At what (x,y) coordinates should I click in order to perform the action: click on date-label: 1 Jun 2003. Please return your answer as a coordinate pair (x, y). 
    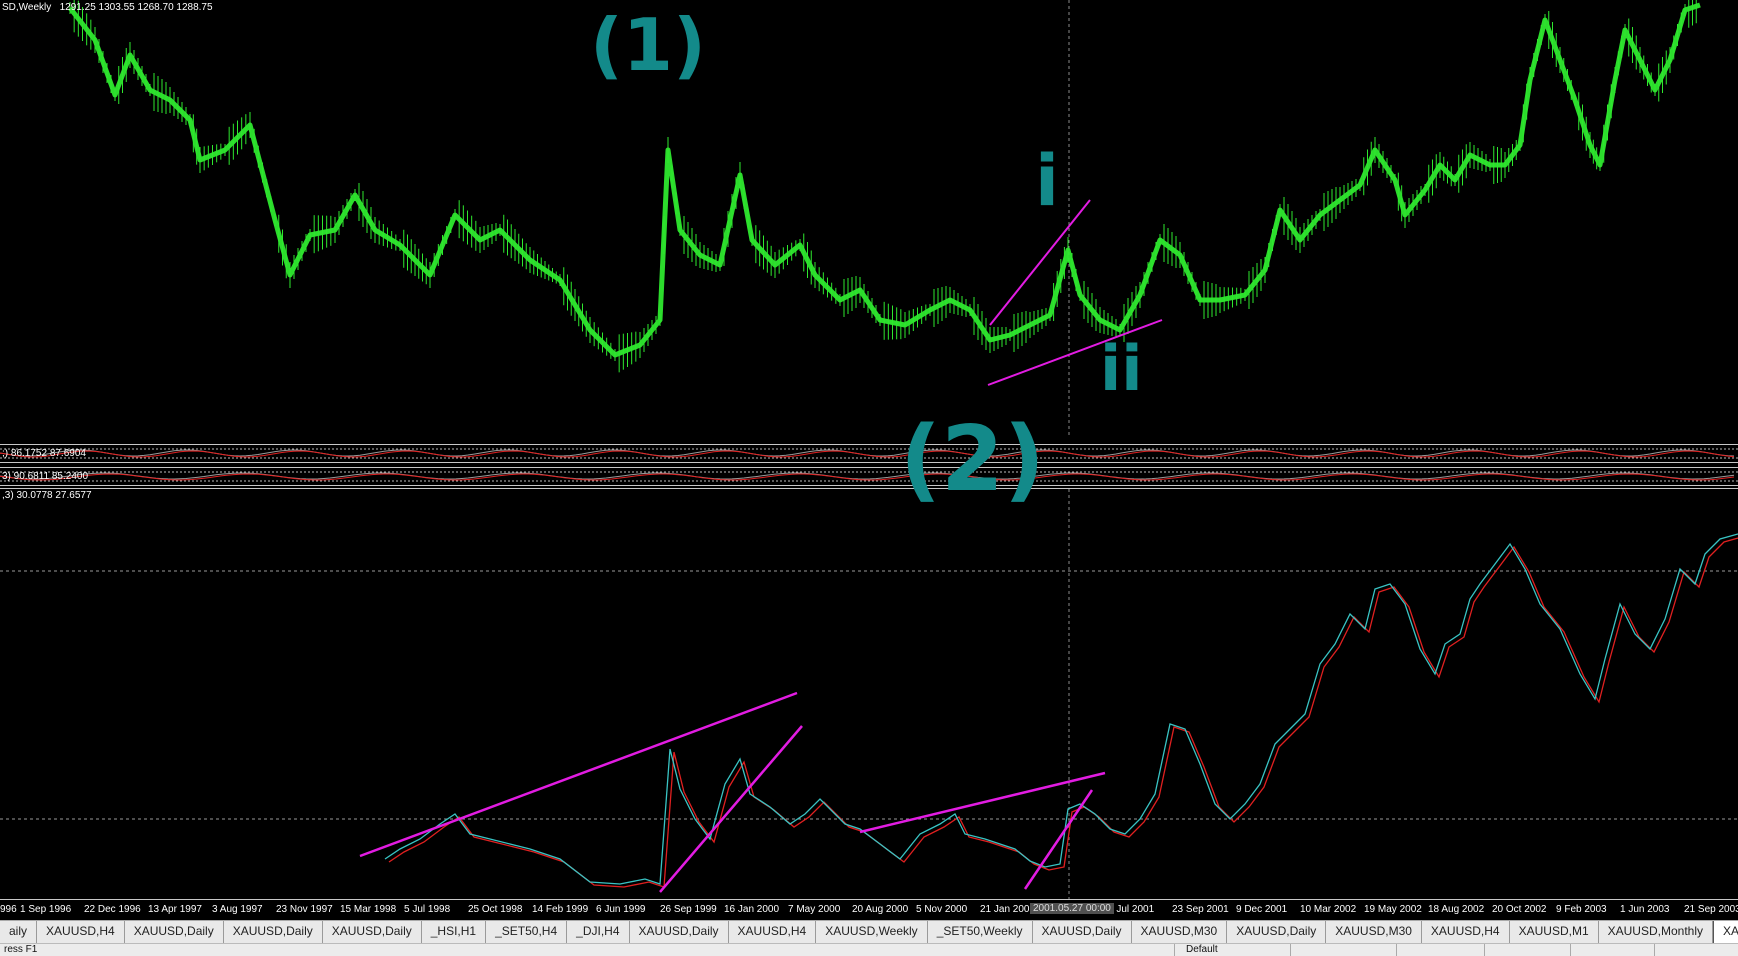
    Looking at the image, I should click on (1645, 909).